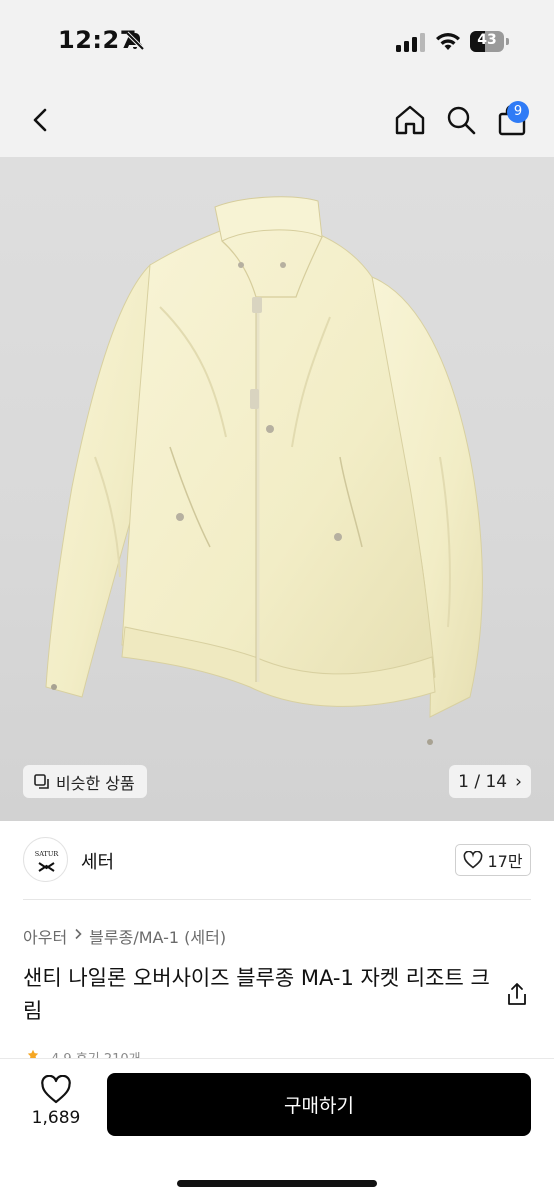  I want to click on image-page-text: 1 / 14, so click(483, 781).